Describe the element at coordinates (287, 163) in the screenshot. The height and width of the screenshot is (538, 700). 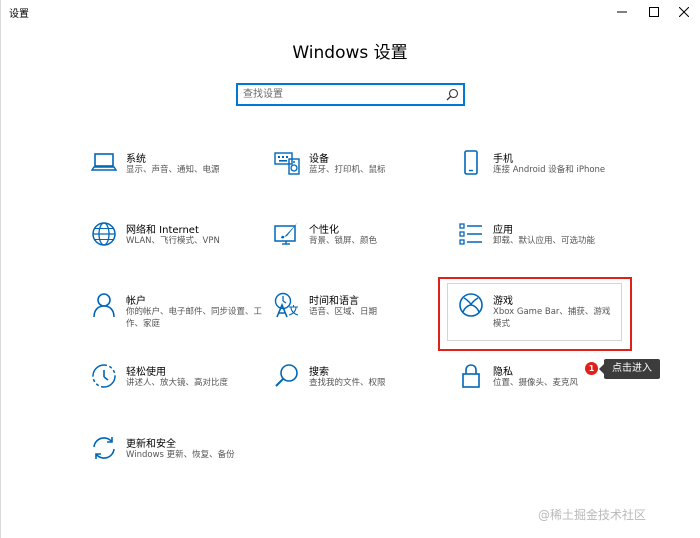
I see `keyboard-speaker-icon` at that location.